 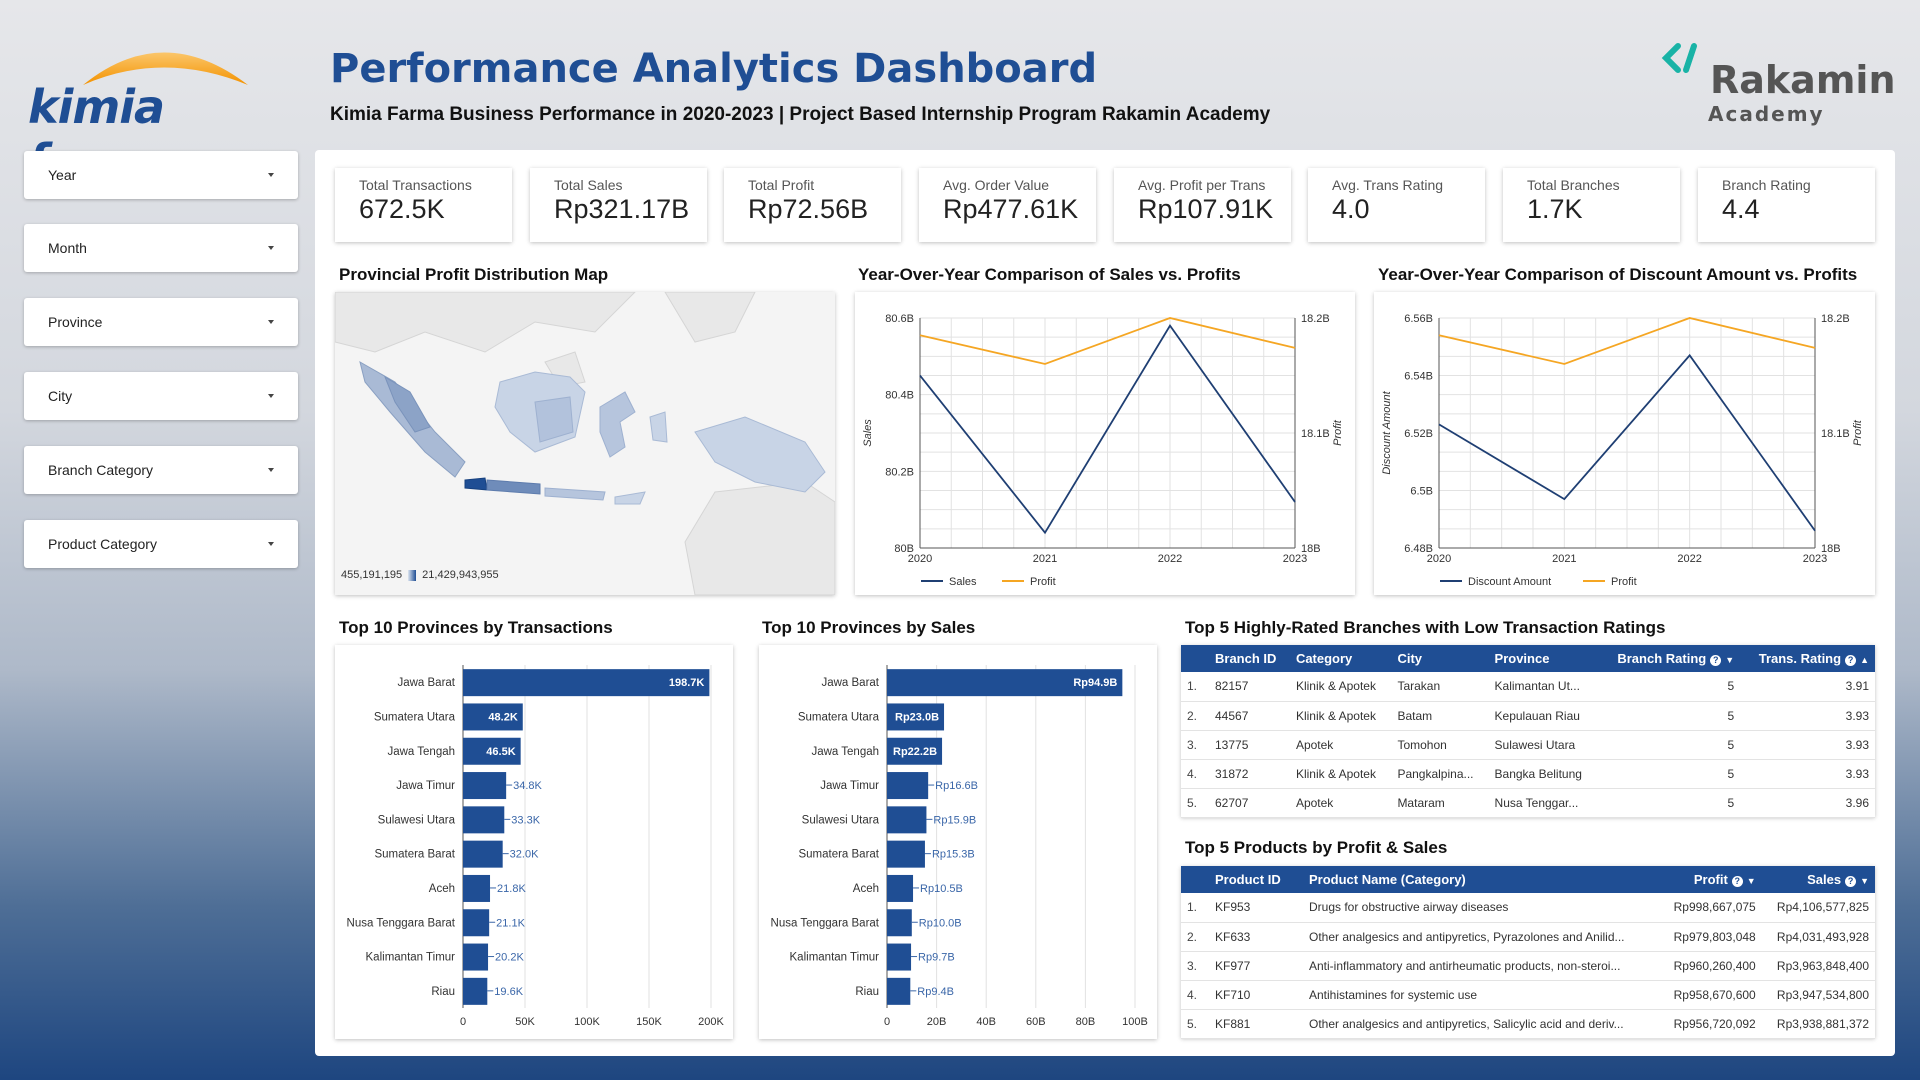 What do you see at coordinates (1509, 582) in the screenshot?
I see `legend-label: Discount Amount` at bounding box center [1509, 582].